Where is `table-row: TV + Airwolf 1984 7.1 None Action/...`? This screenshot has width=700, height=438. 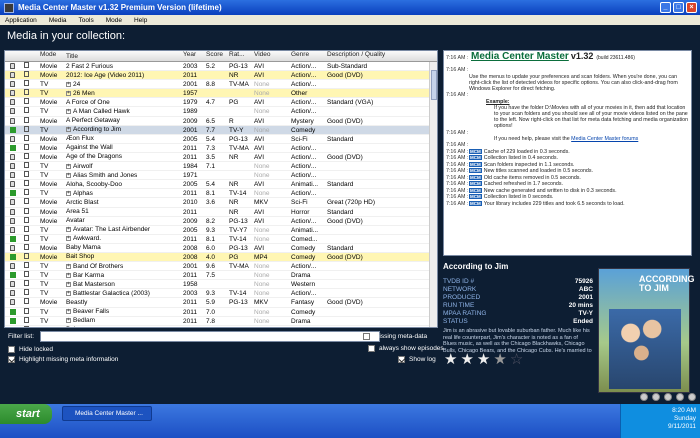
table-row: TV + Airwolf 1984 7.1 None Action/... is located at coordinates (221, 167).